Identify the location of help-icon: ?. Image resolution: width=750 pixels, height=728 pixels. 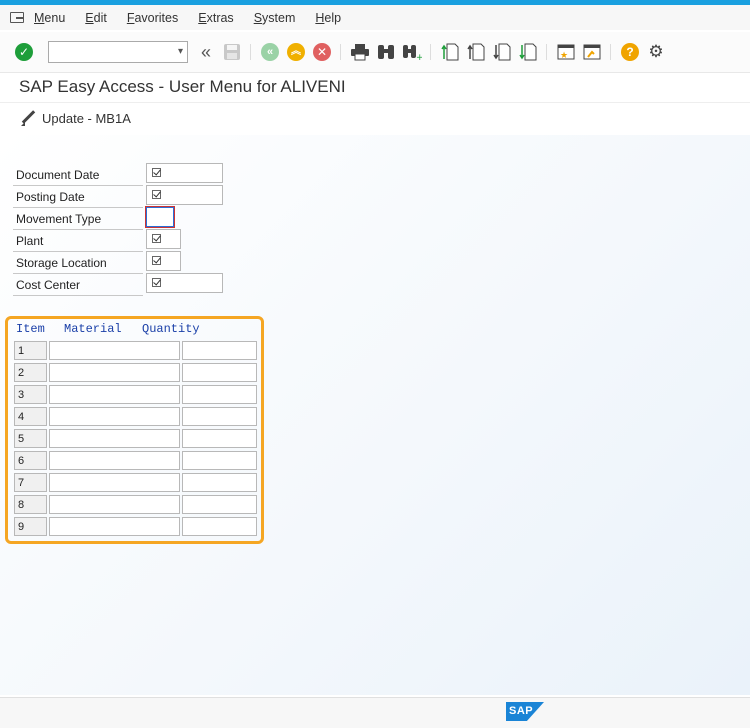
(630, 52).